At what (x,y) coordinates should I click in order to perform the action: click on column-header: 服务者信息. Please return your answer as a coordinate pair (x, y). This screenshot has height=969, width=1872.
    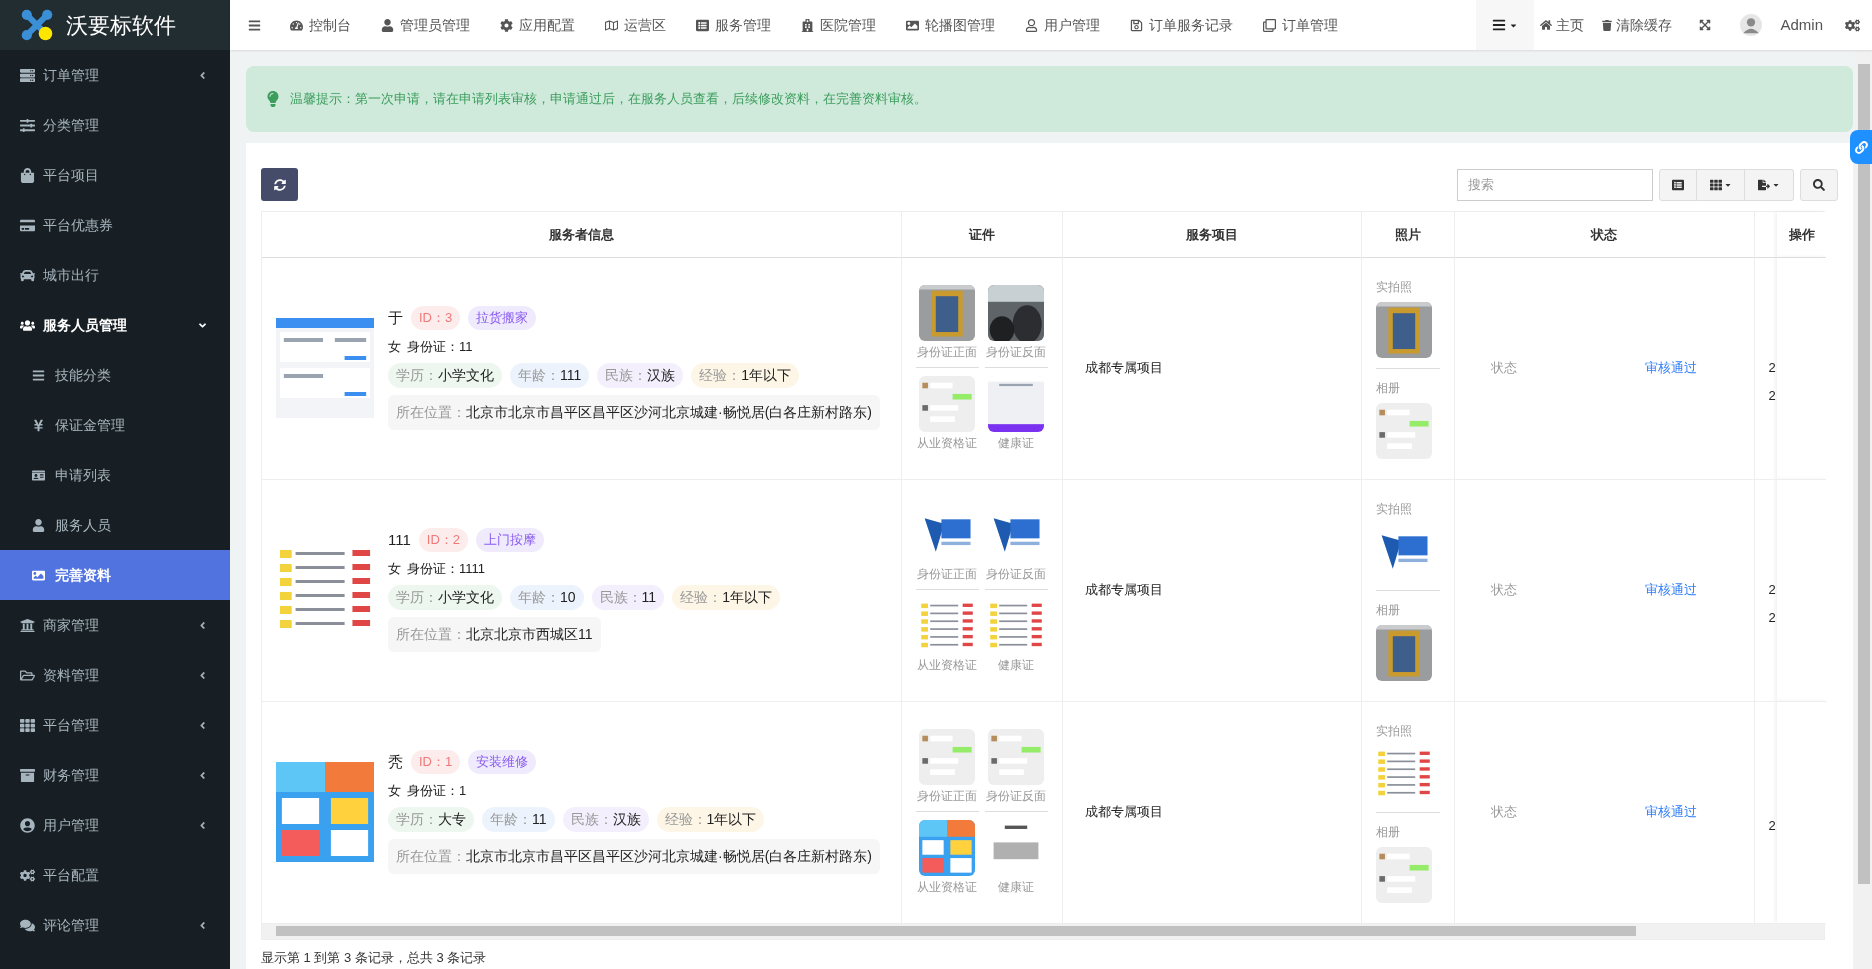
    Looking at the image, I should click on (581, 234).